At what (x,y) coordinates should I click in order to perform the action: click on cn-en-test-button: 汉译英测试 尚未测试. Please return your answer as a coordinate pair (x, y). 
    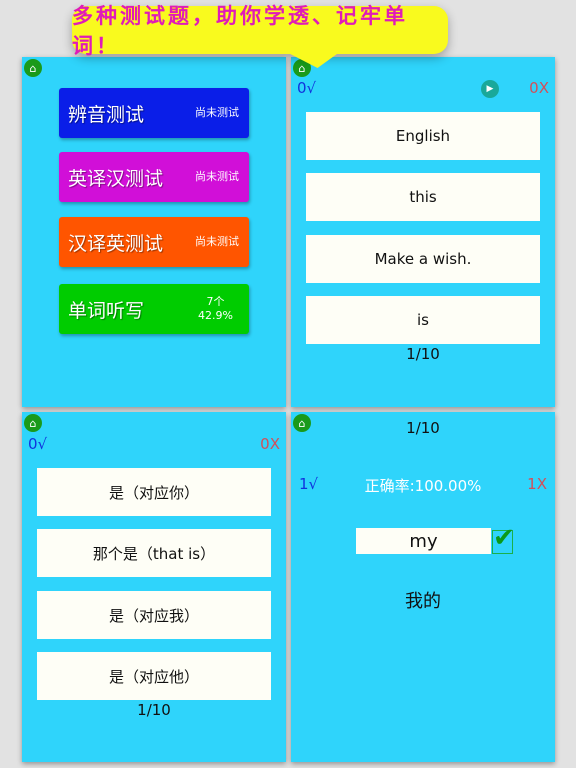
    Looking at the image, I should click on (154, 242).